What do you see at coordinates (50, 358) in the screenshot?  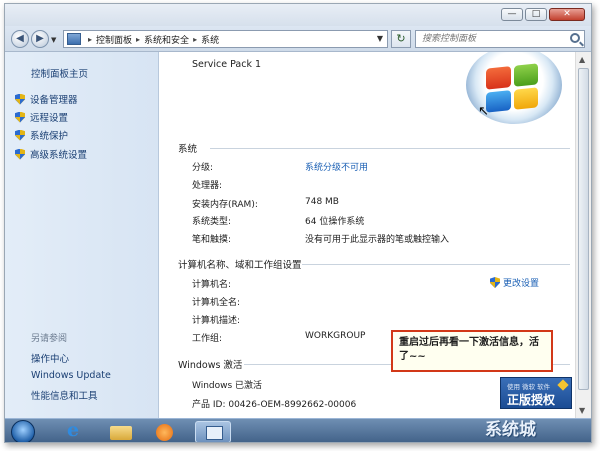 I see `link-action-center: 操作中心` at bounding box center [50, 358].